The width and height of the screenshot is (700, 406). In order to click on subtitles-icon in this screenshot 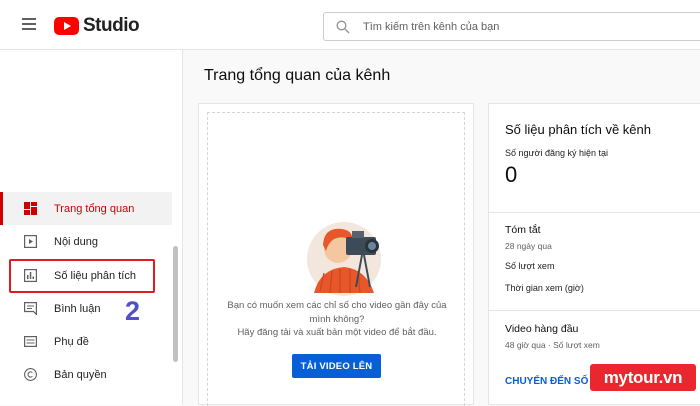, I will do `click(30, 342)`.